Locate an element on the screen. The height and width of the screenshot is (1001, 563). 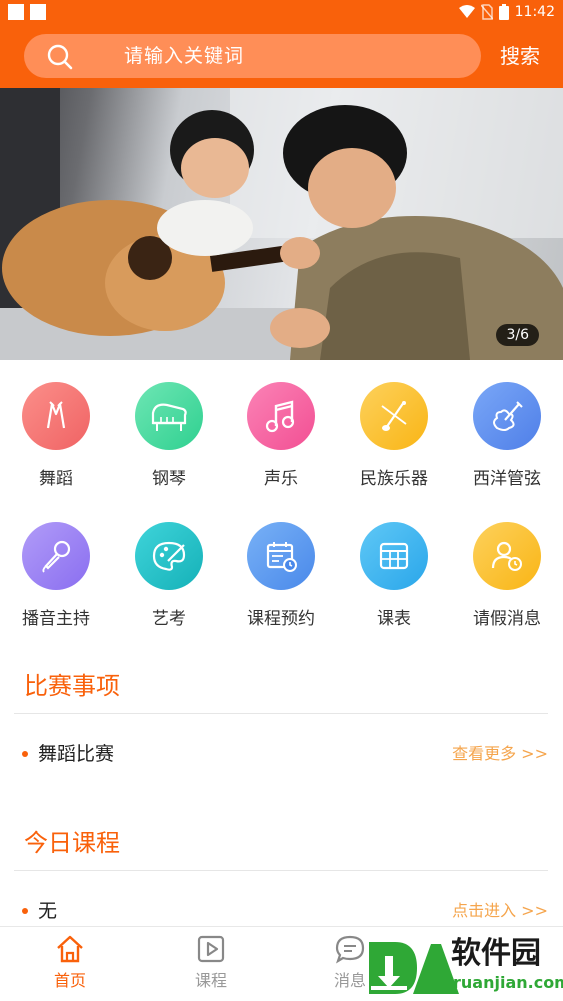
category-label: 艺考 is located at coordinates (169, 619).